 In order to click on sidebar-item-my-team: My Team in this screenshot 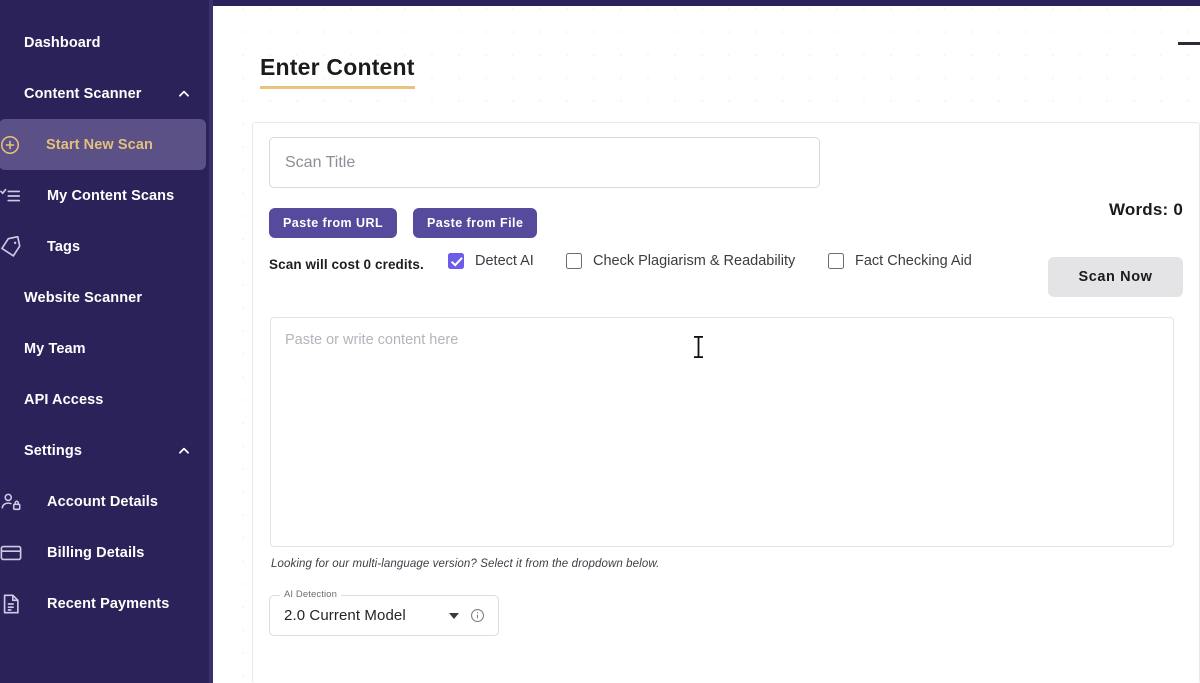, I will do `click(106, 348)`.